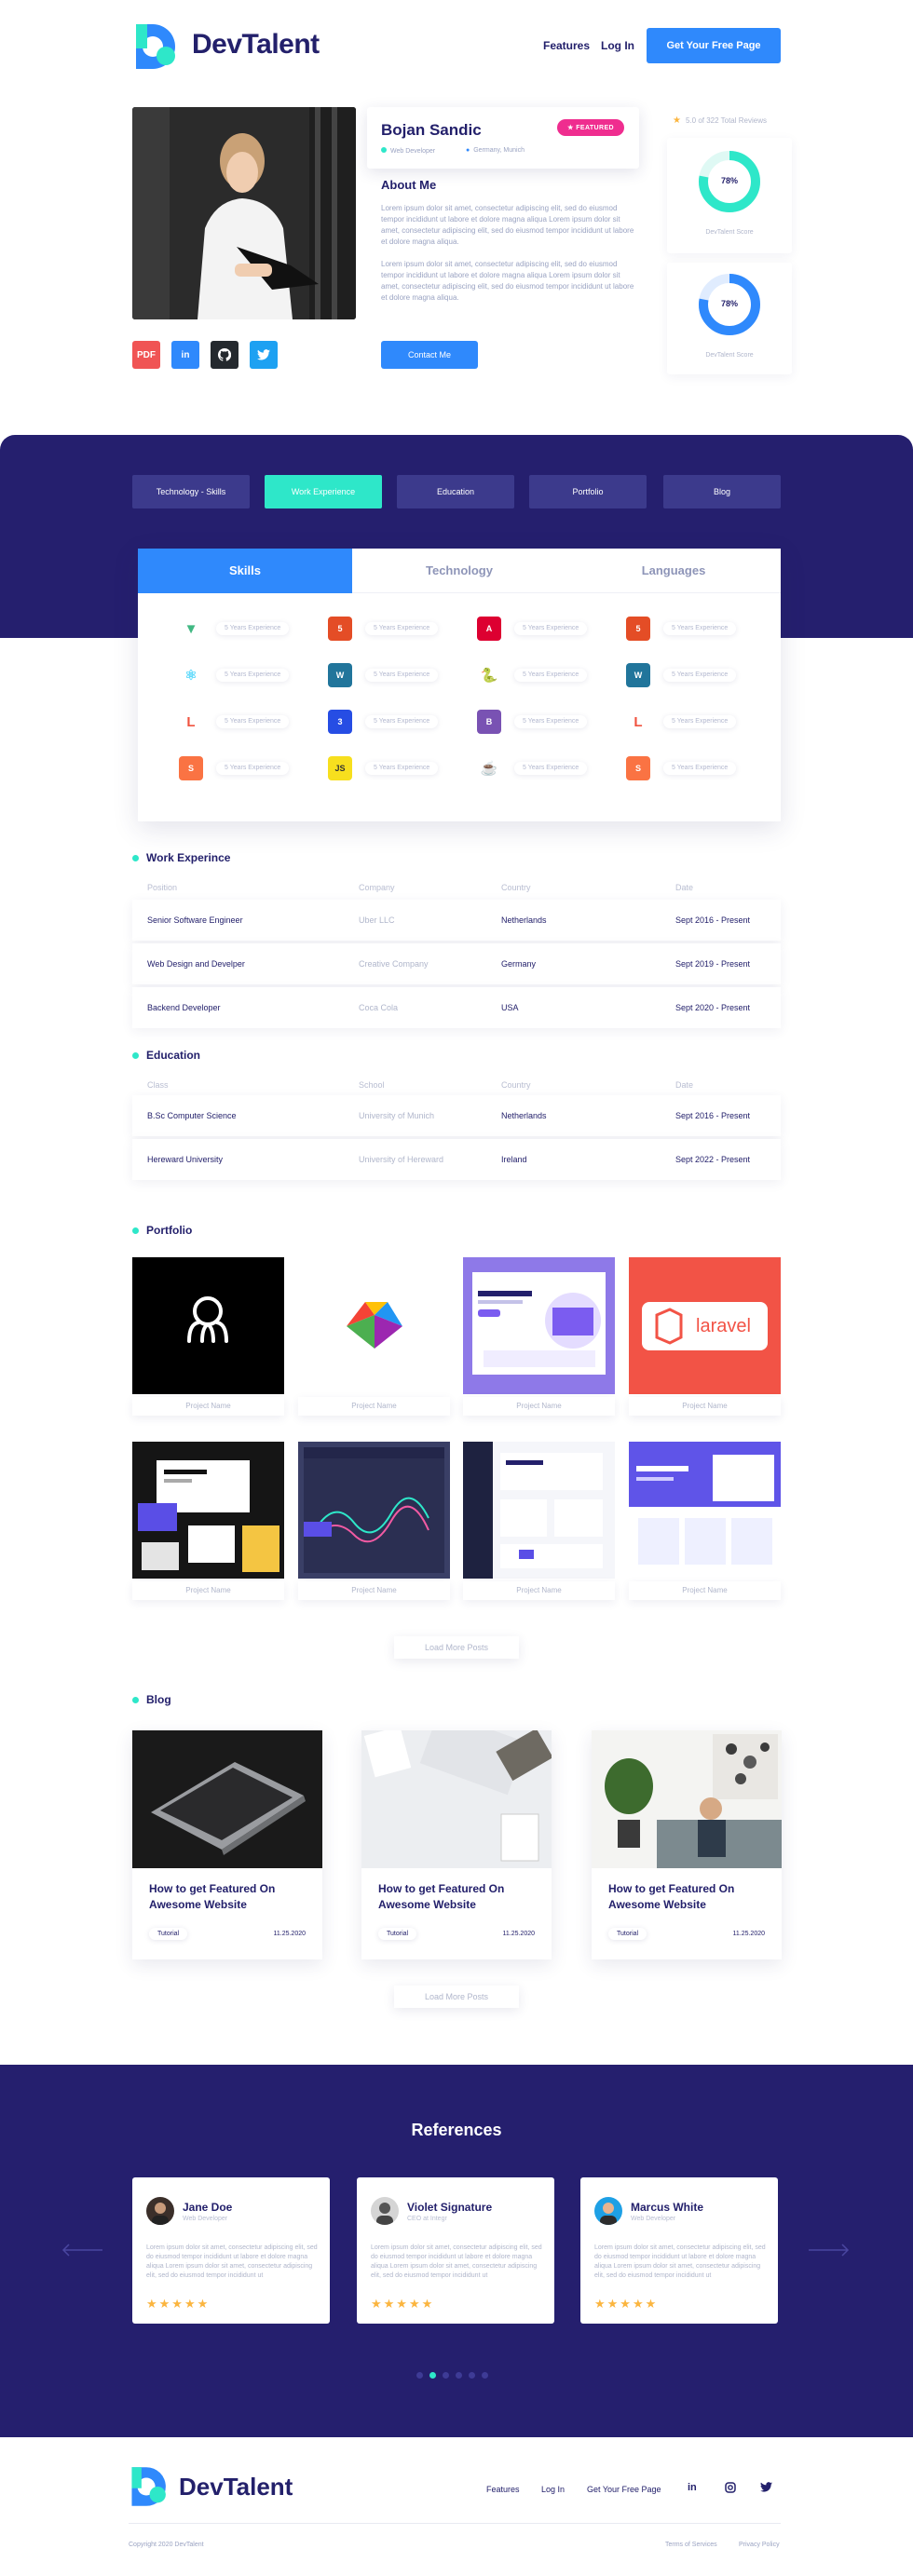 The image size is (913, 2576). Describe the element at coordinates (377, 887) in the screenshot. I see `table-header: Company` at that location.